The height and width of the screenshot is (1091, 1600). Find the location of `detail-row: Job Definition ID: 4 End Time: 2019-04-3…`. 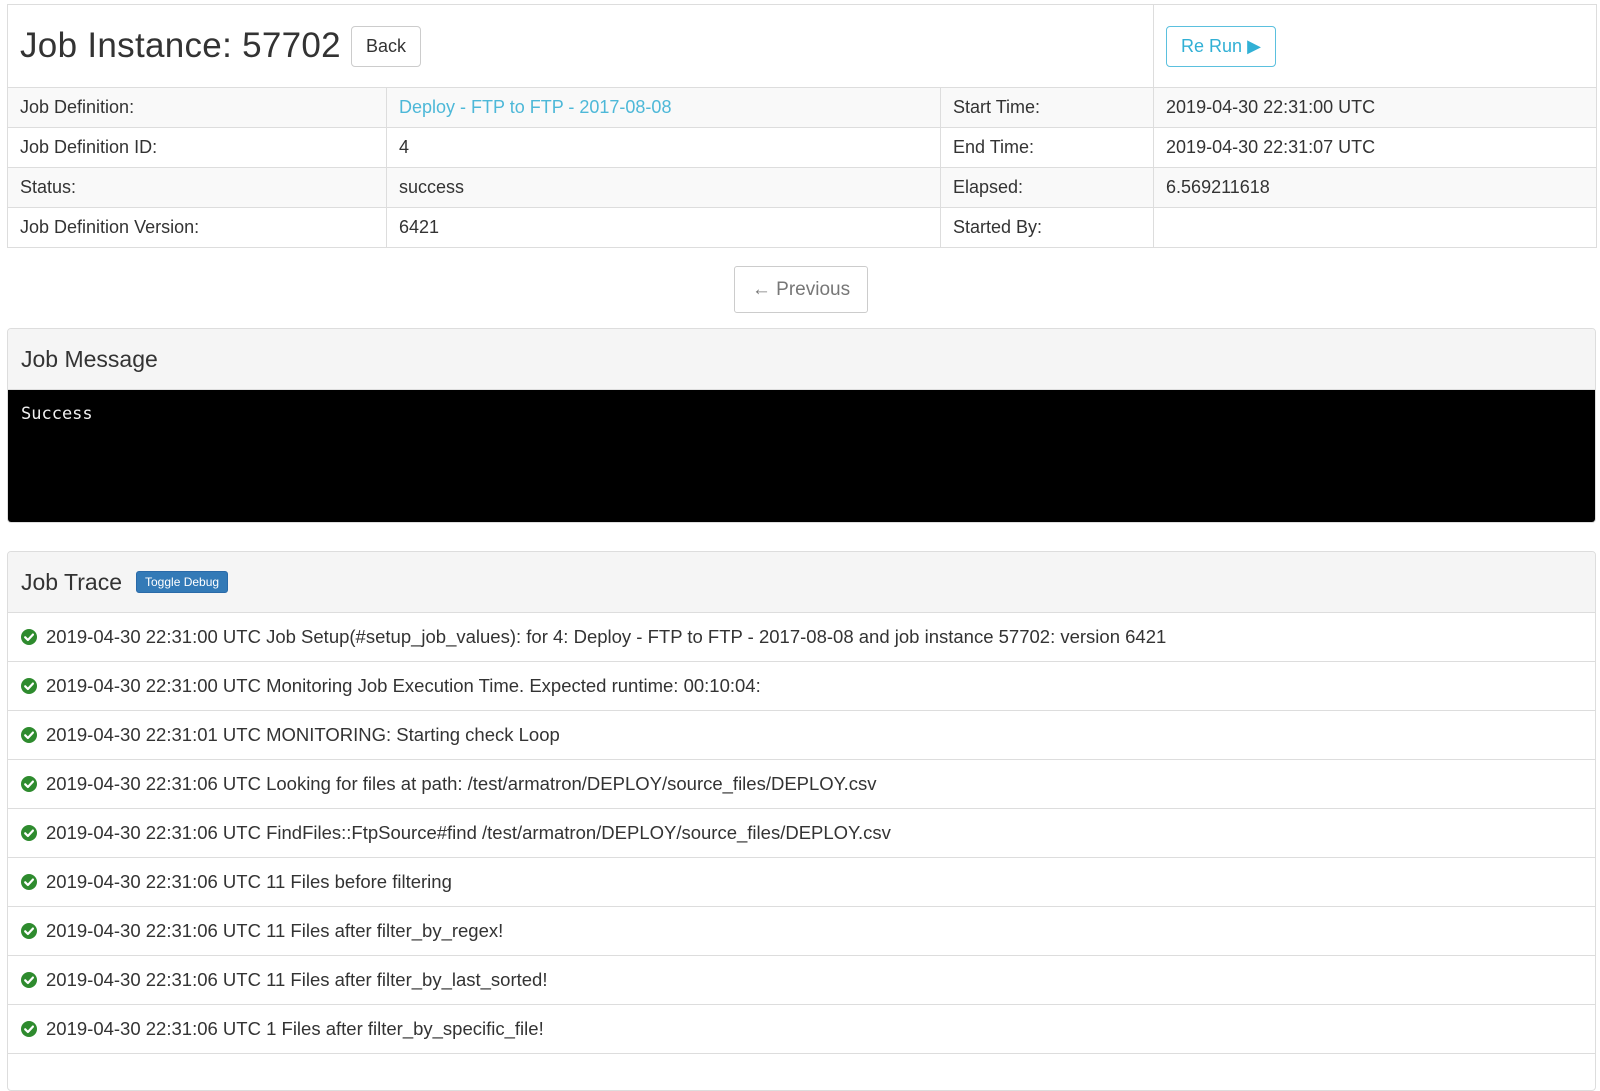

detail-row: Job Definition ID: 4 End Time: 2019-04-3… is located at coordinates (802, 147).